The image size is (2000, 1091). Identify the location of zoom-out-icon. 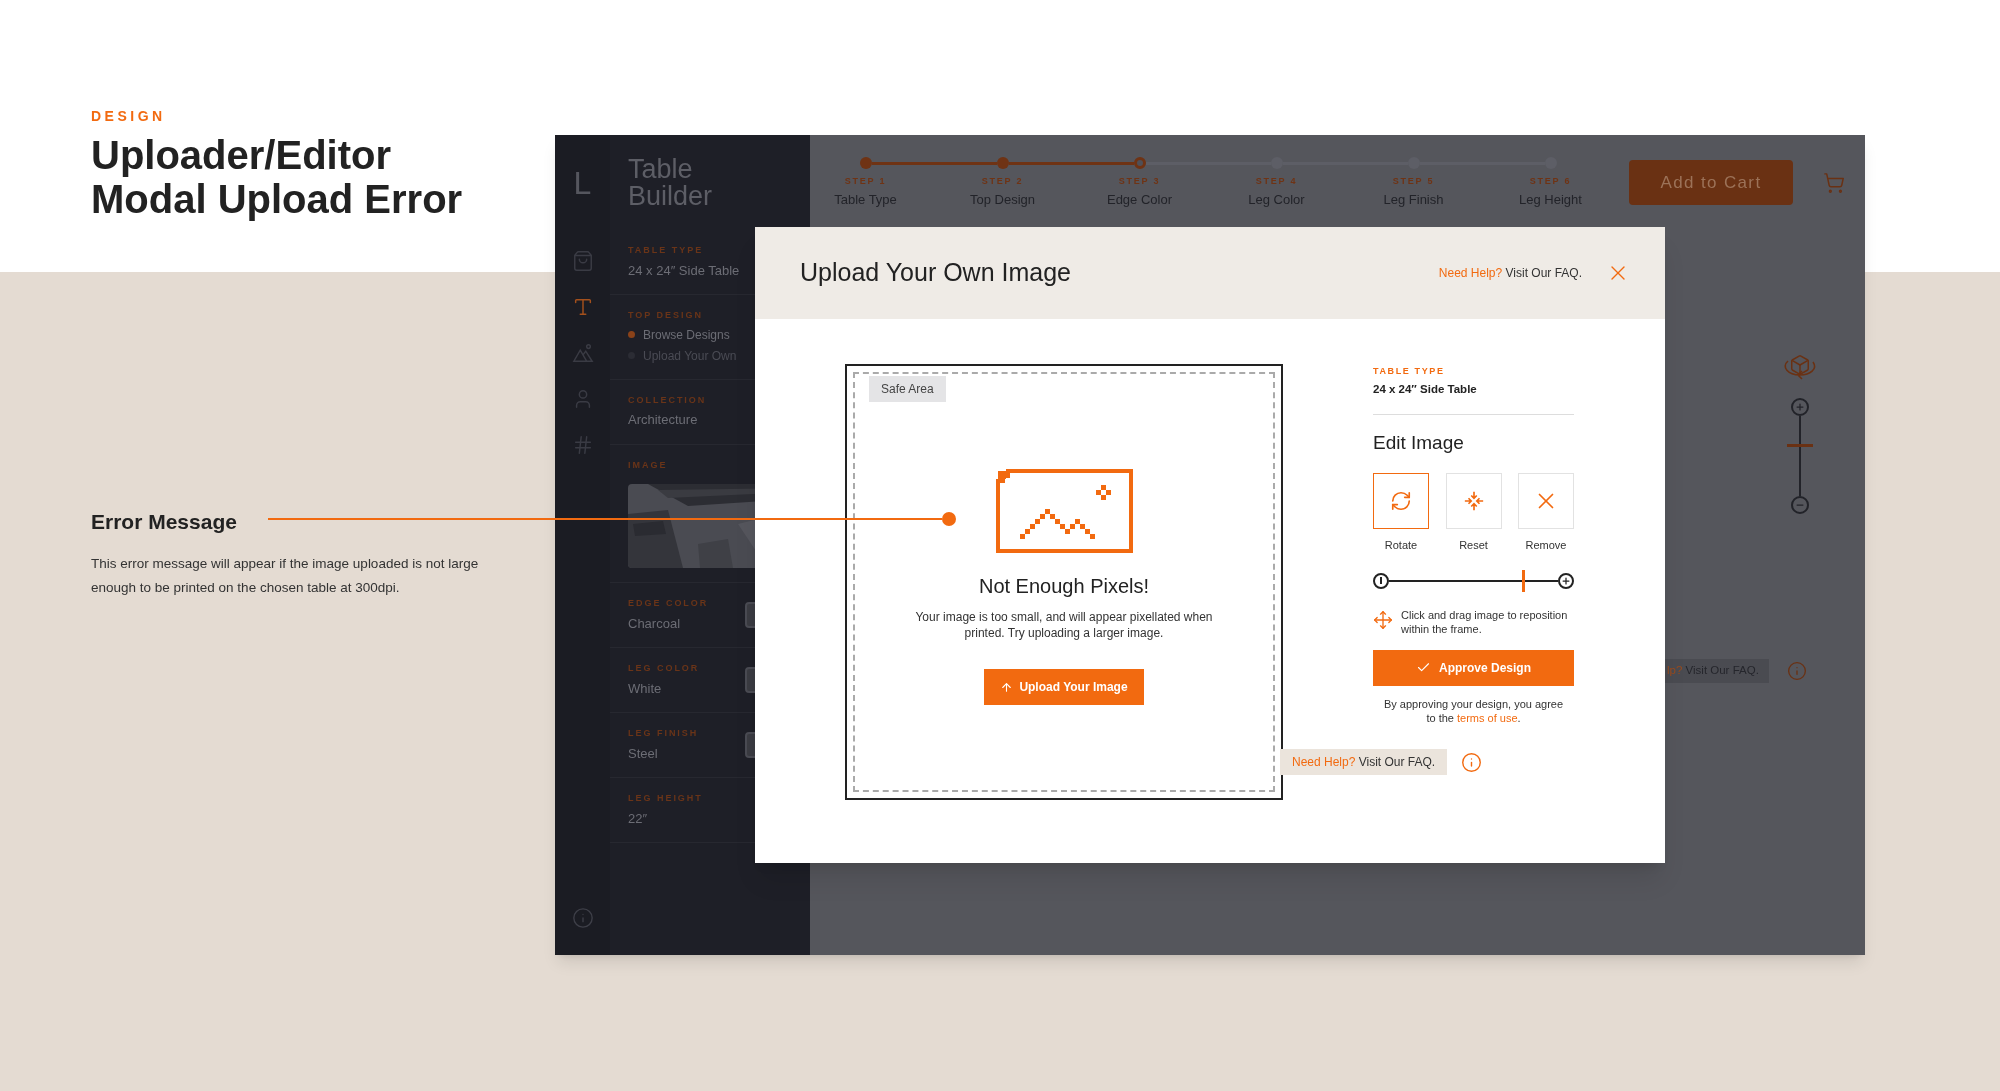
(1381, 580).